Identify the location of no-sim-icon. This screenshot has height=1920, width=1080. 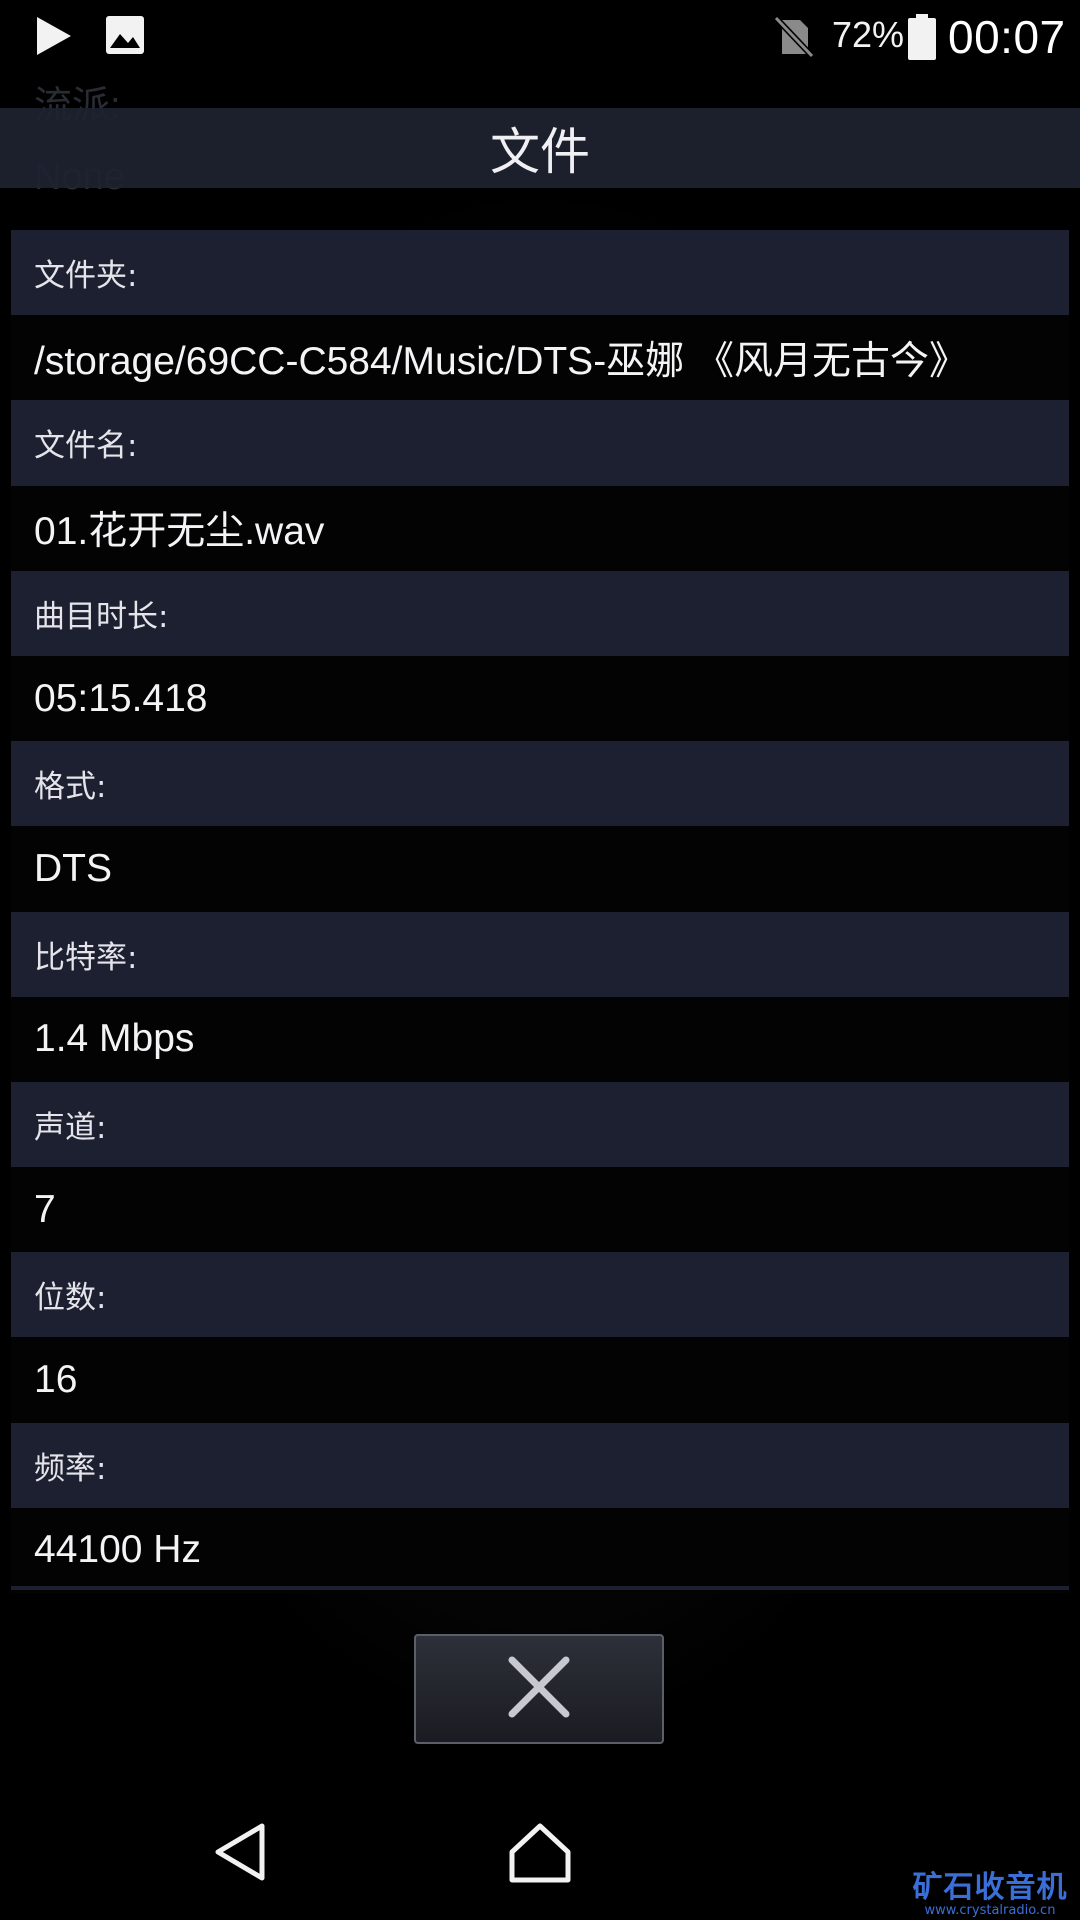
(794, 38).